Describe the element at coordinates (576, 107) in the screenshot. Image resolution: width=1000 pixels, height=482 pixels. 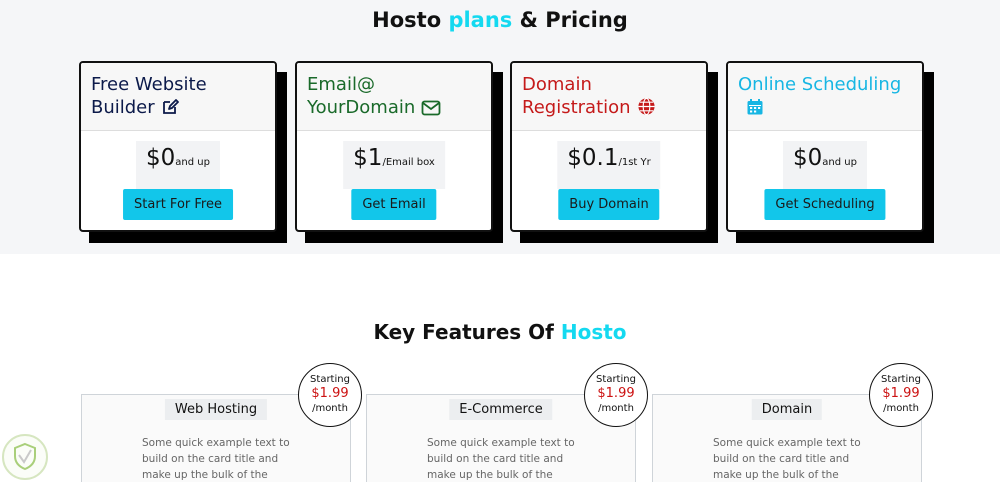
I see `plan-title-line2: Registration` at that location.